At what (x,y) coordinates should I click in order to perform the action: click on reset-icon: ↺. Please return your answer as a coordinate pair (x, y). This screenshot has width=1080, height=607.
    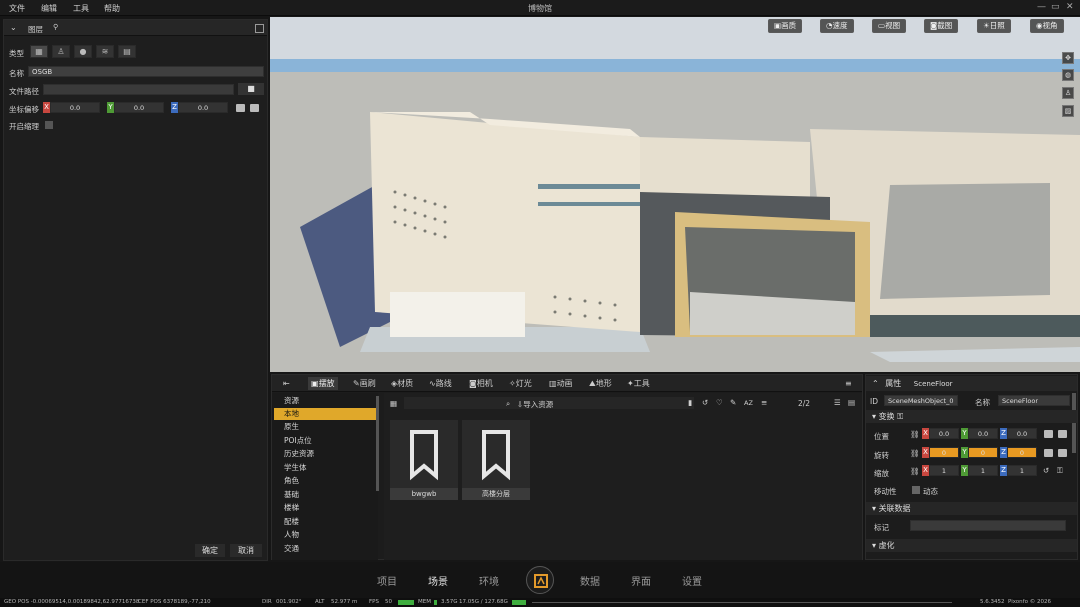
    Looking at the image, I should click on (1046, 470).